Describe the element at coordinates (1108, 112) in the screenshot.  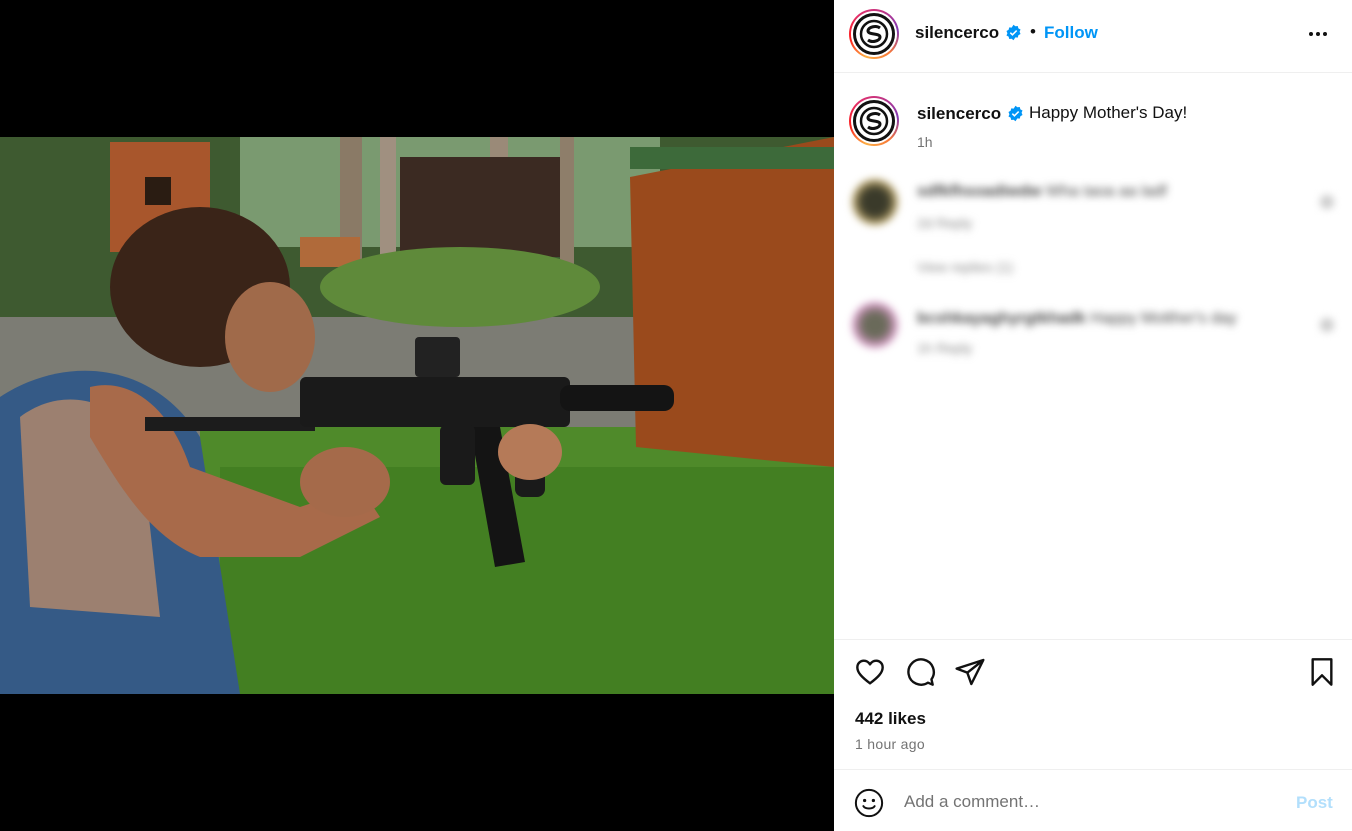
I see `caption-text: Happy Mother's Day!` at that location.